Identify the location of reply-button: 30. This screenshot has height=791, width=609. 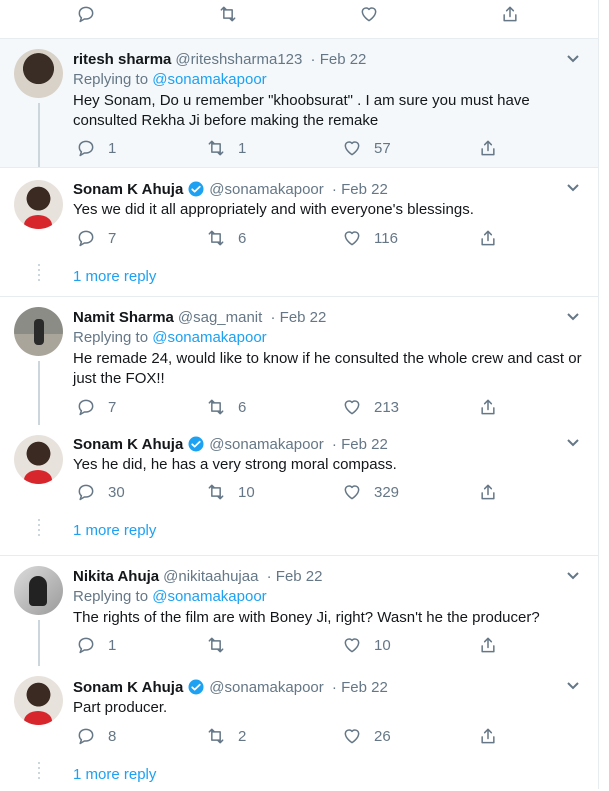
(100, 492).